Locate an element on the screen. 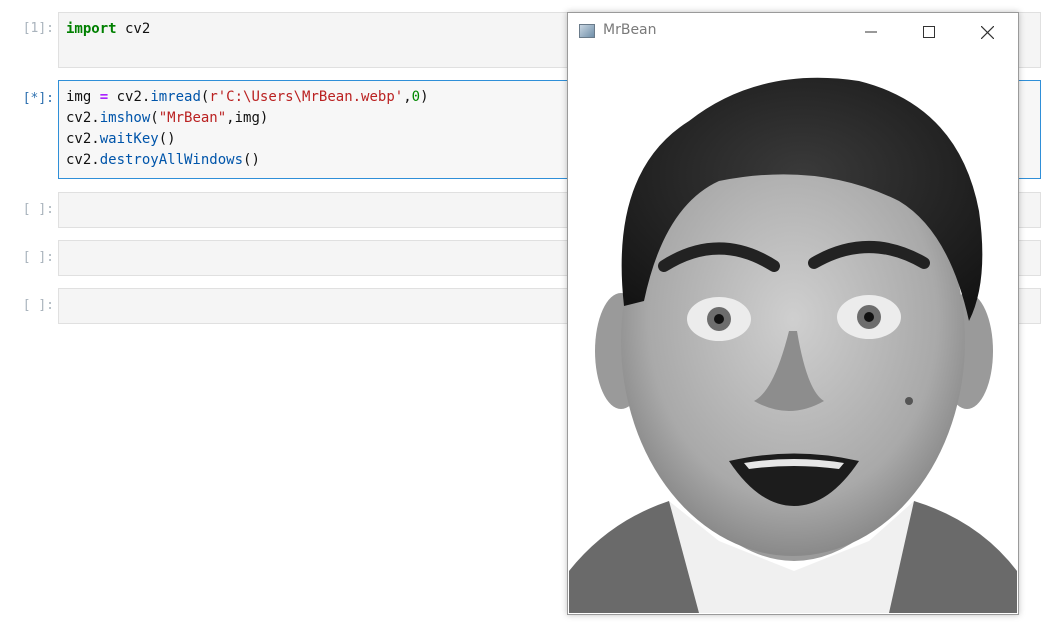  code-token: , is located at coordinates (407, 97).